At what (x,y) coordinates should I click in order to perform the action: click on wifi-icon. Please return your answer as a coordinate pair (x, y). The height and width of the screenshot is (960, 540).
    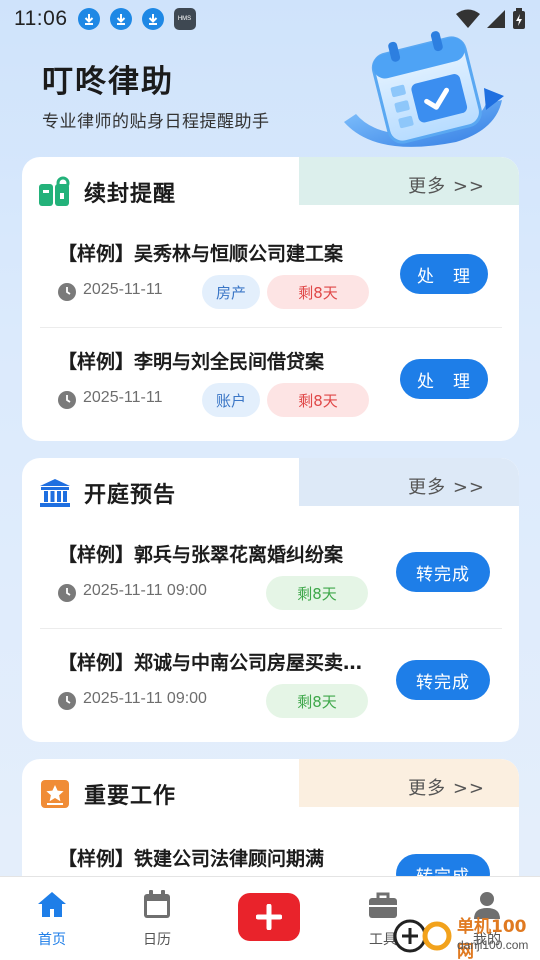
    Looking at the image, I should click on (468, 18).